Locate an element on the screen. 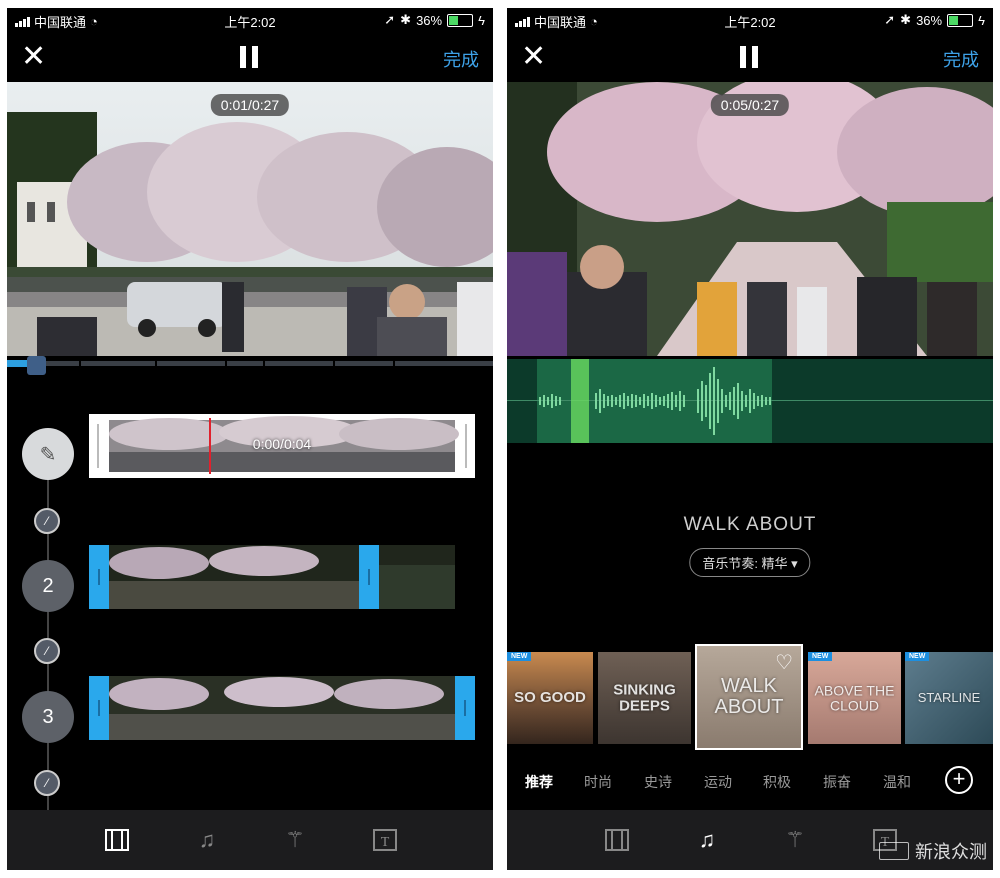 The width and height of the screenshot is (1000, 878). music-card-walk-about: ♡ WALK ABOUT is located at coordinates (749, 697).